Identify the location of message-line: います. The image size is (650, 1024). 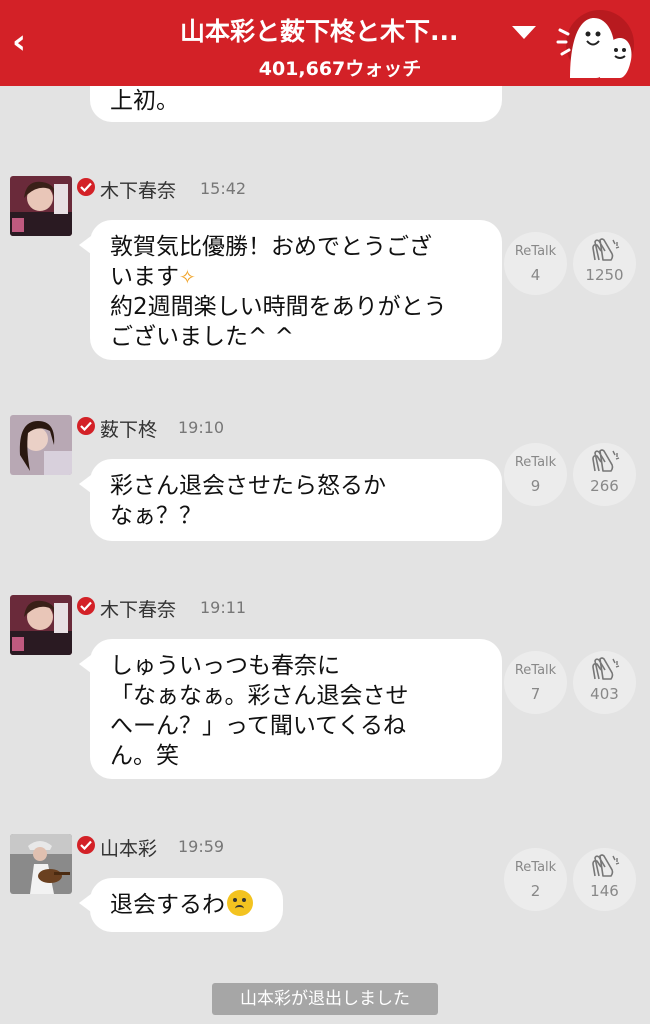
(144, 277).